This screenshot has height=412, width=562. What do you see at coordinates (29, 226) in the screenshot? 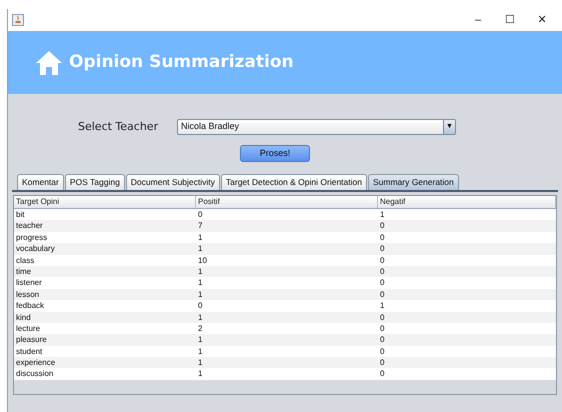
I see `table-cell-text: teacher` at bounding box center [29, 226].